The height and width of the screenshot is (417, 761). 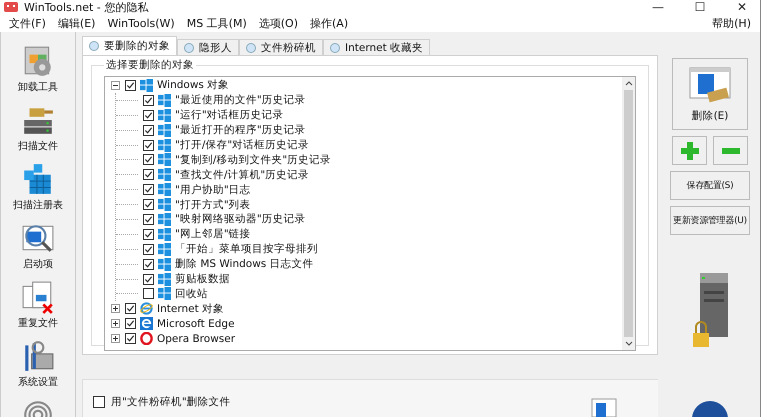 I want to click on minus-icon, so click(x=731, y=151).